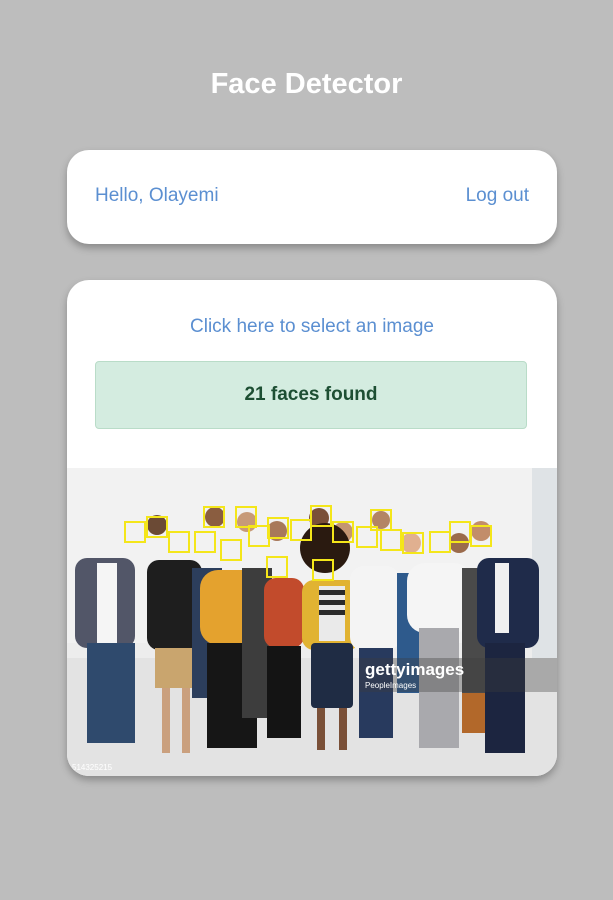  What do you see at coordinates (390, 685) in the screenshot?
I see `watermark-sub-text: PeopleImages` at bounding box center [390, 685].